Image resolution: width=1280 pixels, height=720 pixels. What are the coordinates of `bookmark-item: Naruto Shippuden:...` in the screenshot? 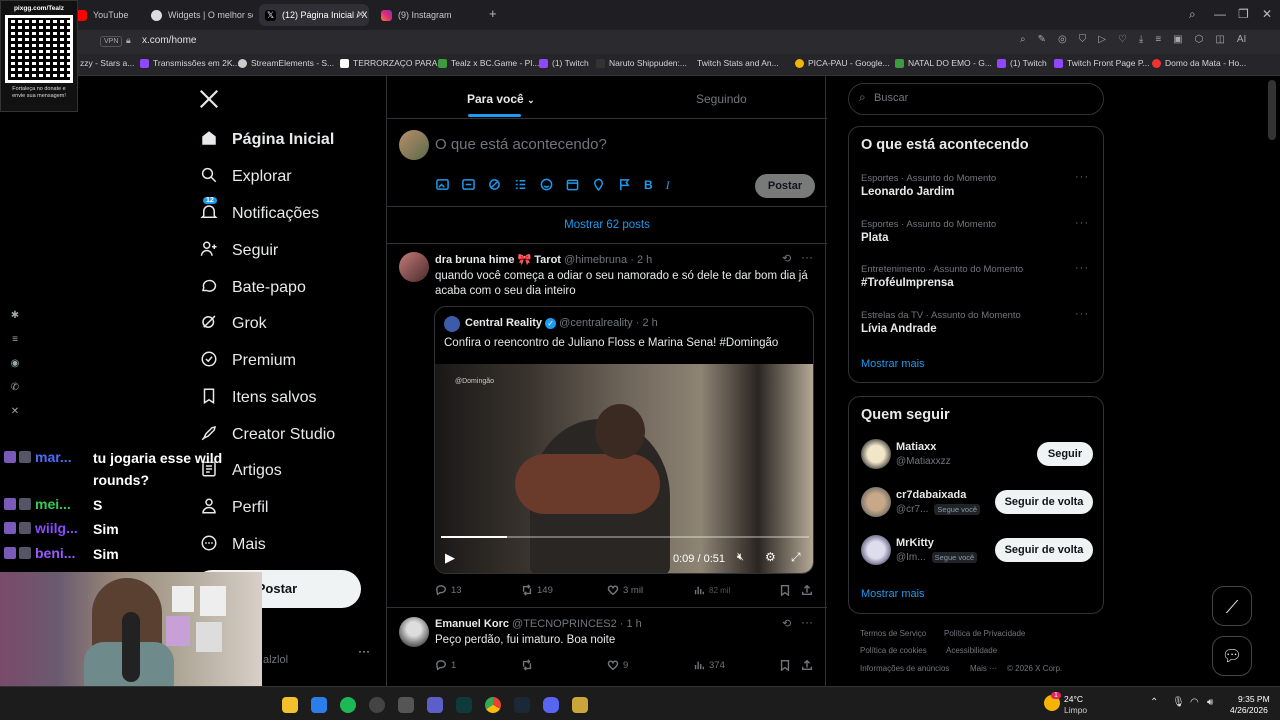 It's located at (641, 63).